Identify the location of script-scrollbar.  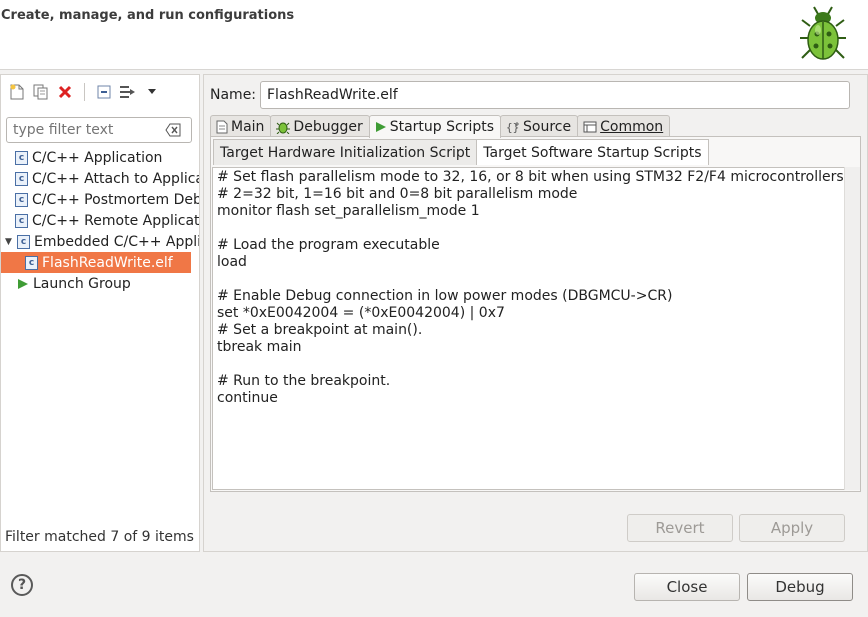
(852, 328).